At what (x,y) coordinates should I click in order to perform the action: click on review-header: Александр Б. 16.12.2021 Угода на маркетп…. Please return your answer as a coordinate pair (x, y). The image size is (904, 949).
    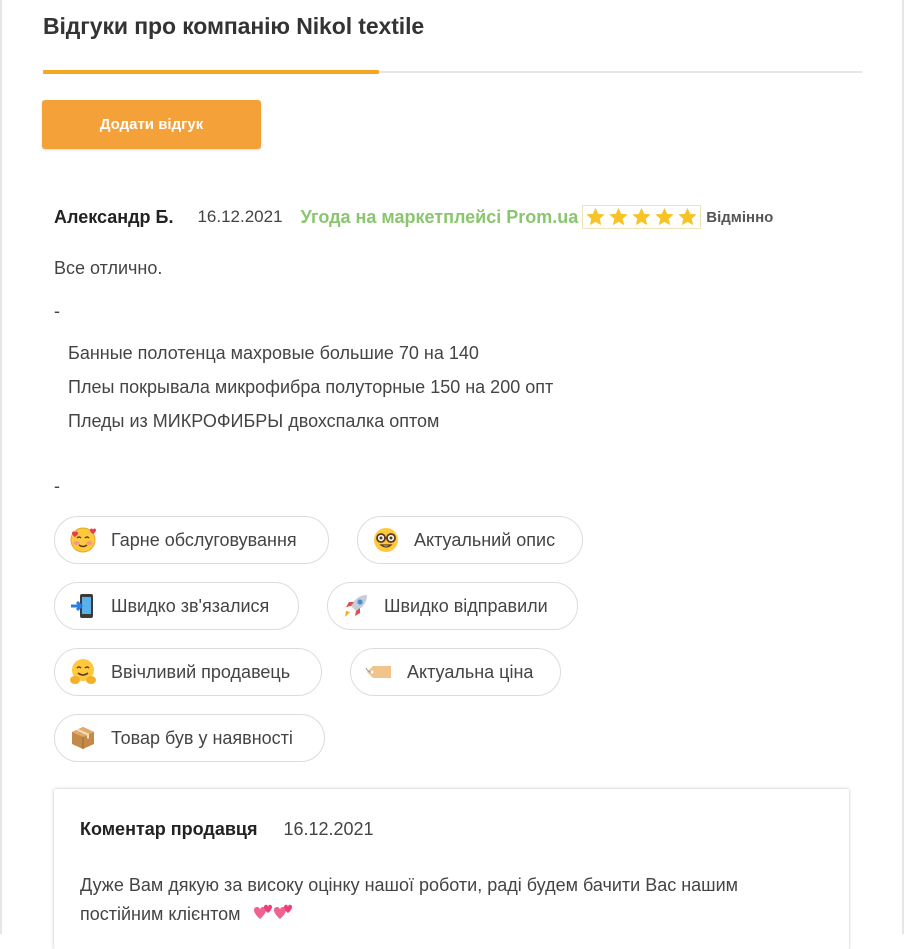
    Looking at the image, I should click on (413, 217).